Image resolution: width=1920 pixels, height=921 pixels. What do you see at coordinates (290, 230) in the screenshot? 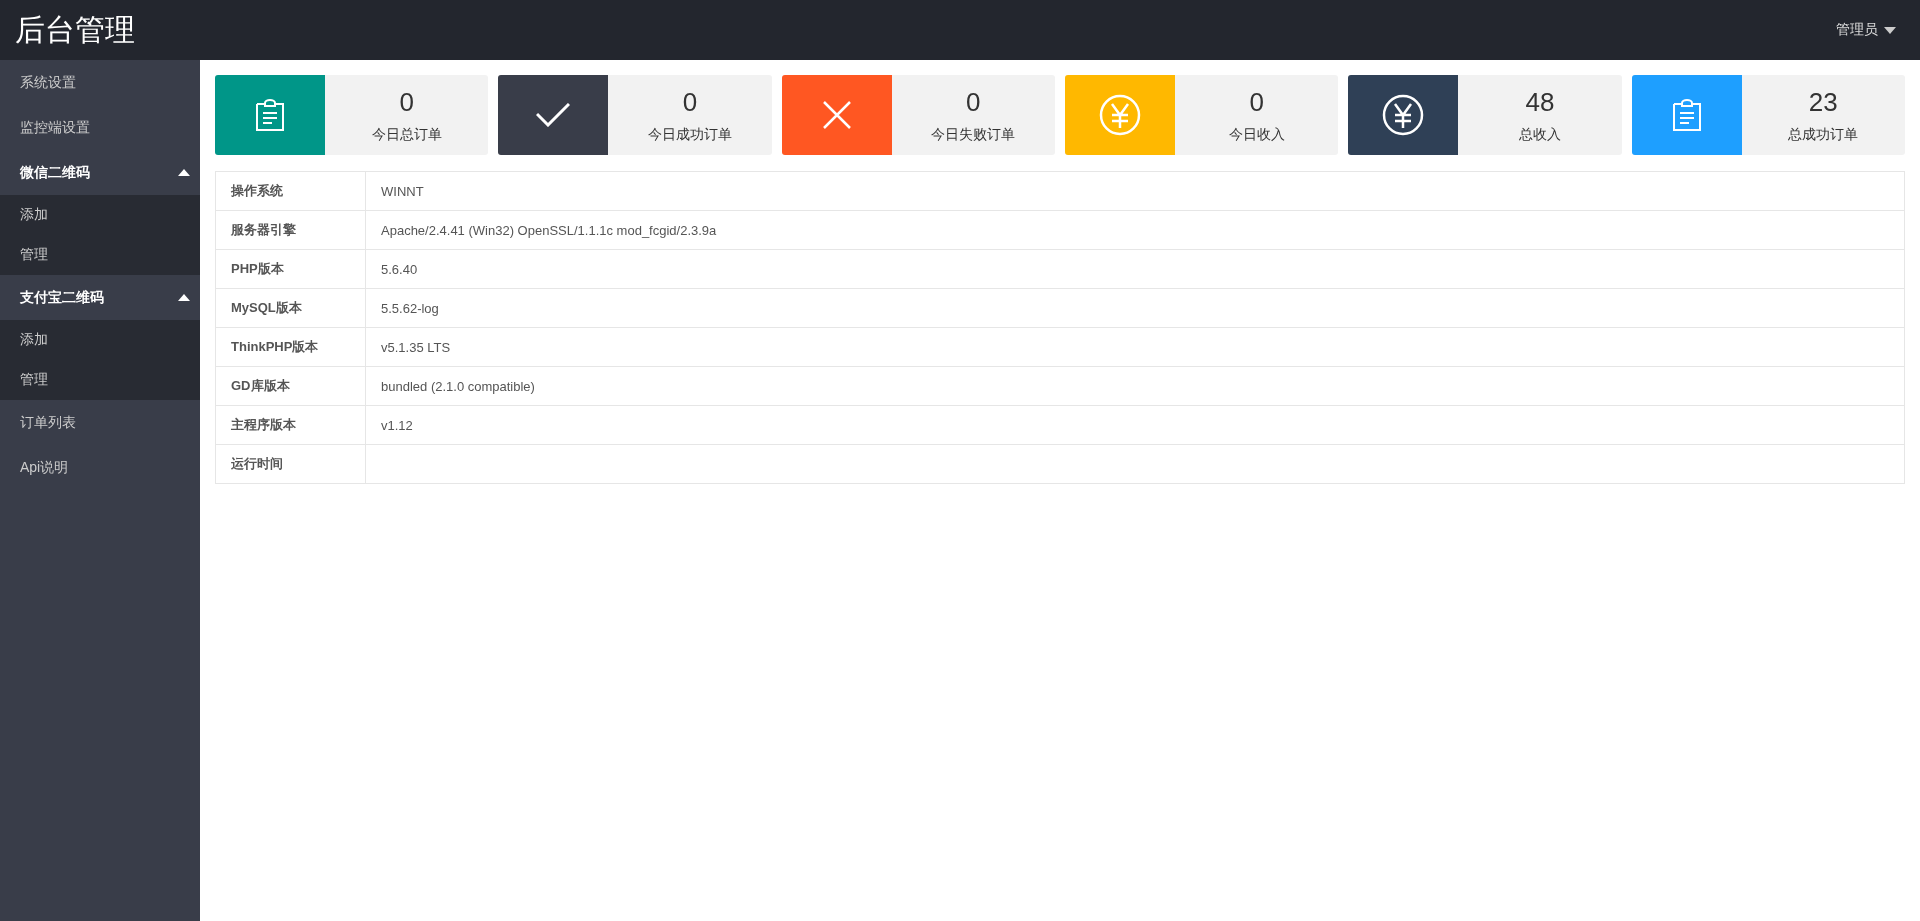
I see `table-cell: 服务器引擎` at bounding box center [290, 230].